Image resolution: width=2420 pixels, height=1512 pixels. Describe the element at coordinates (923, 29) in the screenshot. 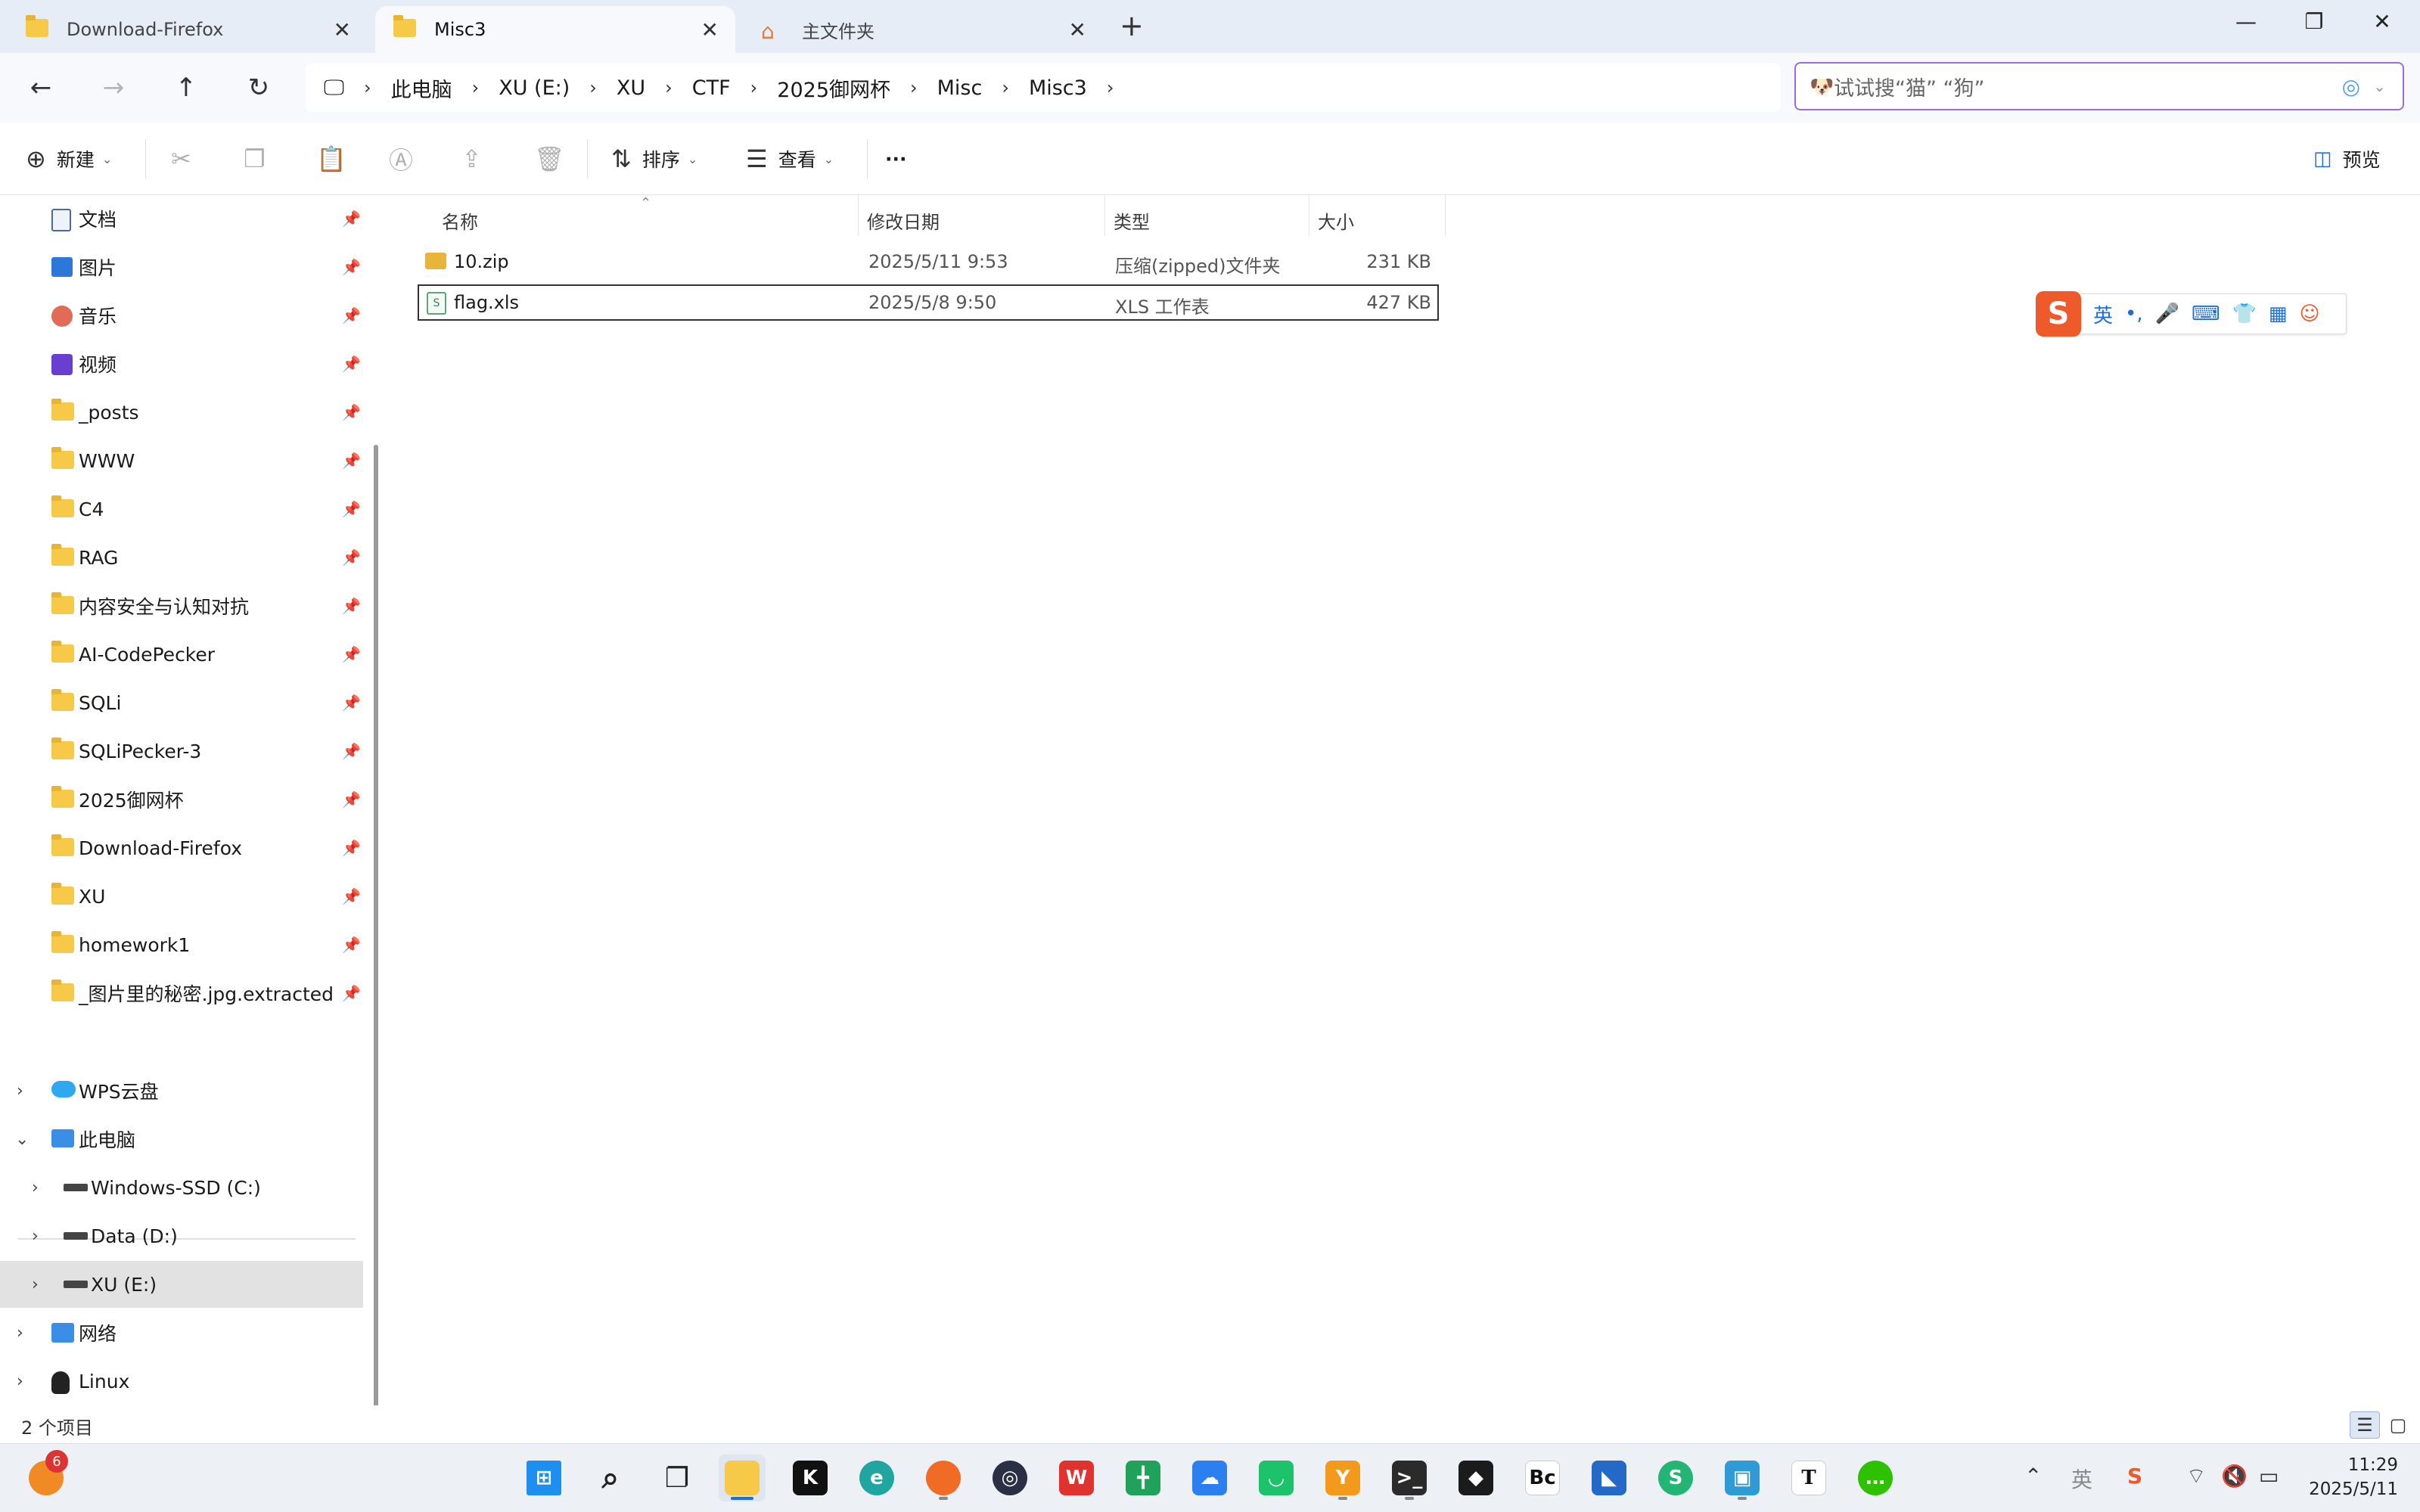

I see `tab-home: ⌂ 主文件夹 ✕` at that location.